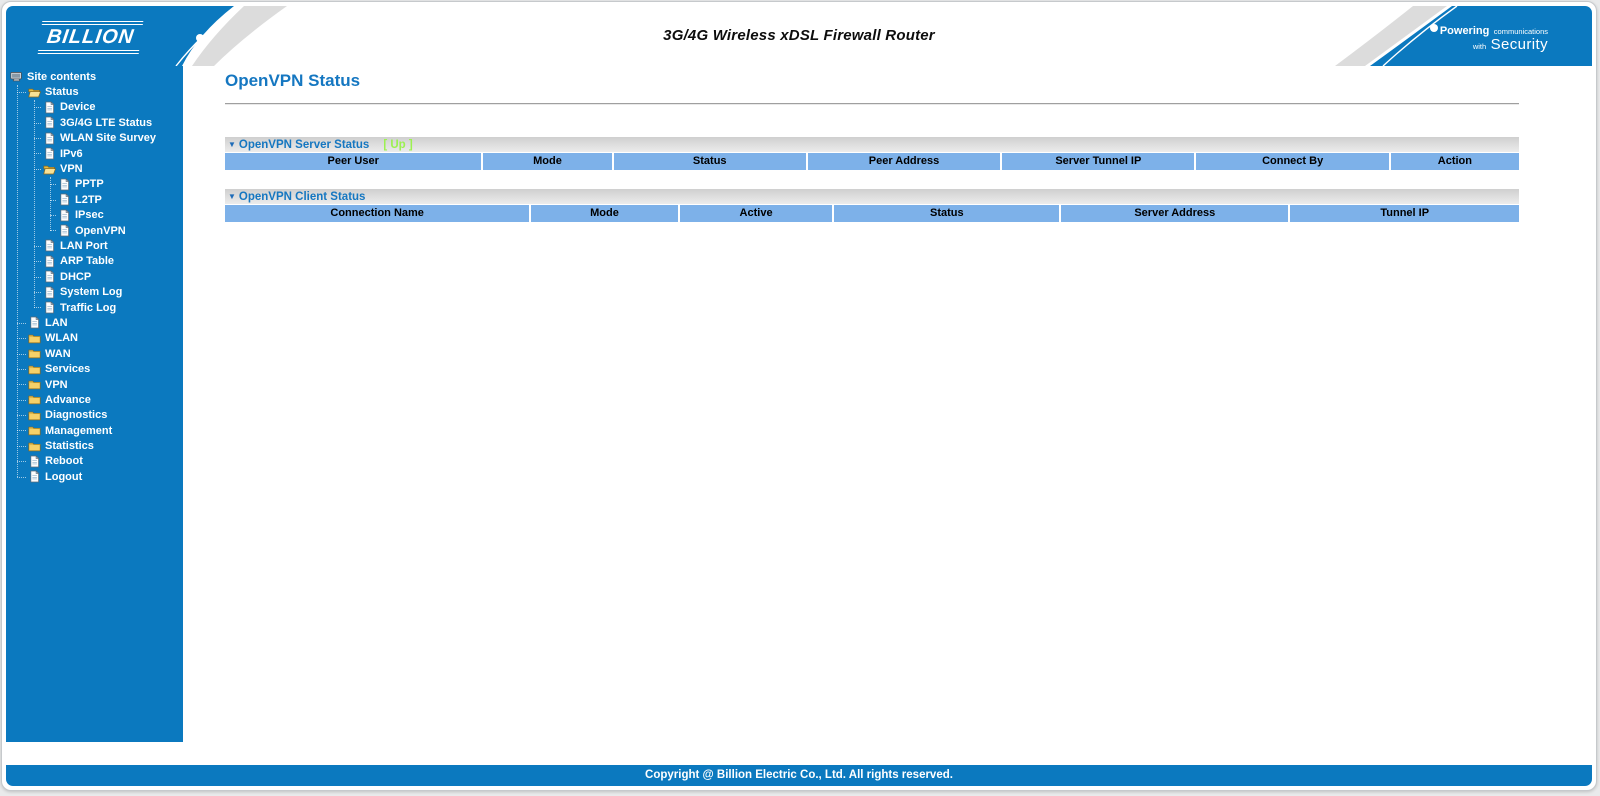 This screenshot has height=796, width=1600. I want to click on sidebar-item-wlan: WLAN, so click(94, 338).